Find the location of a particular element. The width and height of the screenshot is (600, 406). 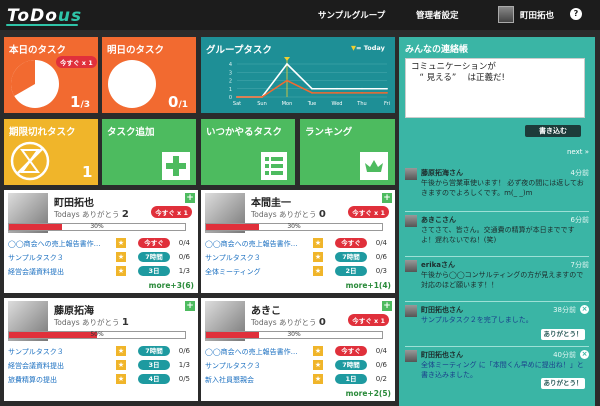

member-thanks-label: Todays ありがとう is located at coordinates (284, 214).